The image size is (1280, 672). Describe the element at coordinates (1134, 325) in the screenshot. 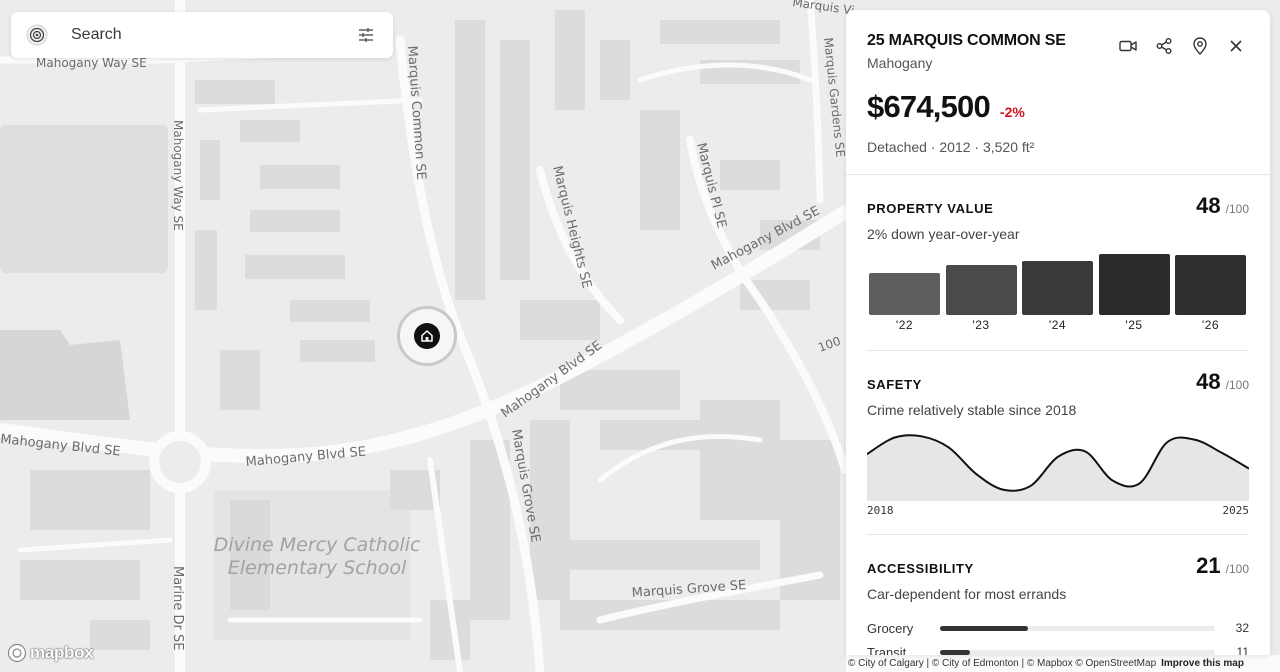

I see `value-bar-label: '25` at that location.